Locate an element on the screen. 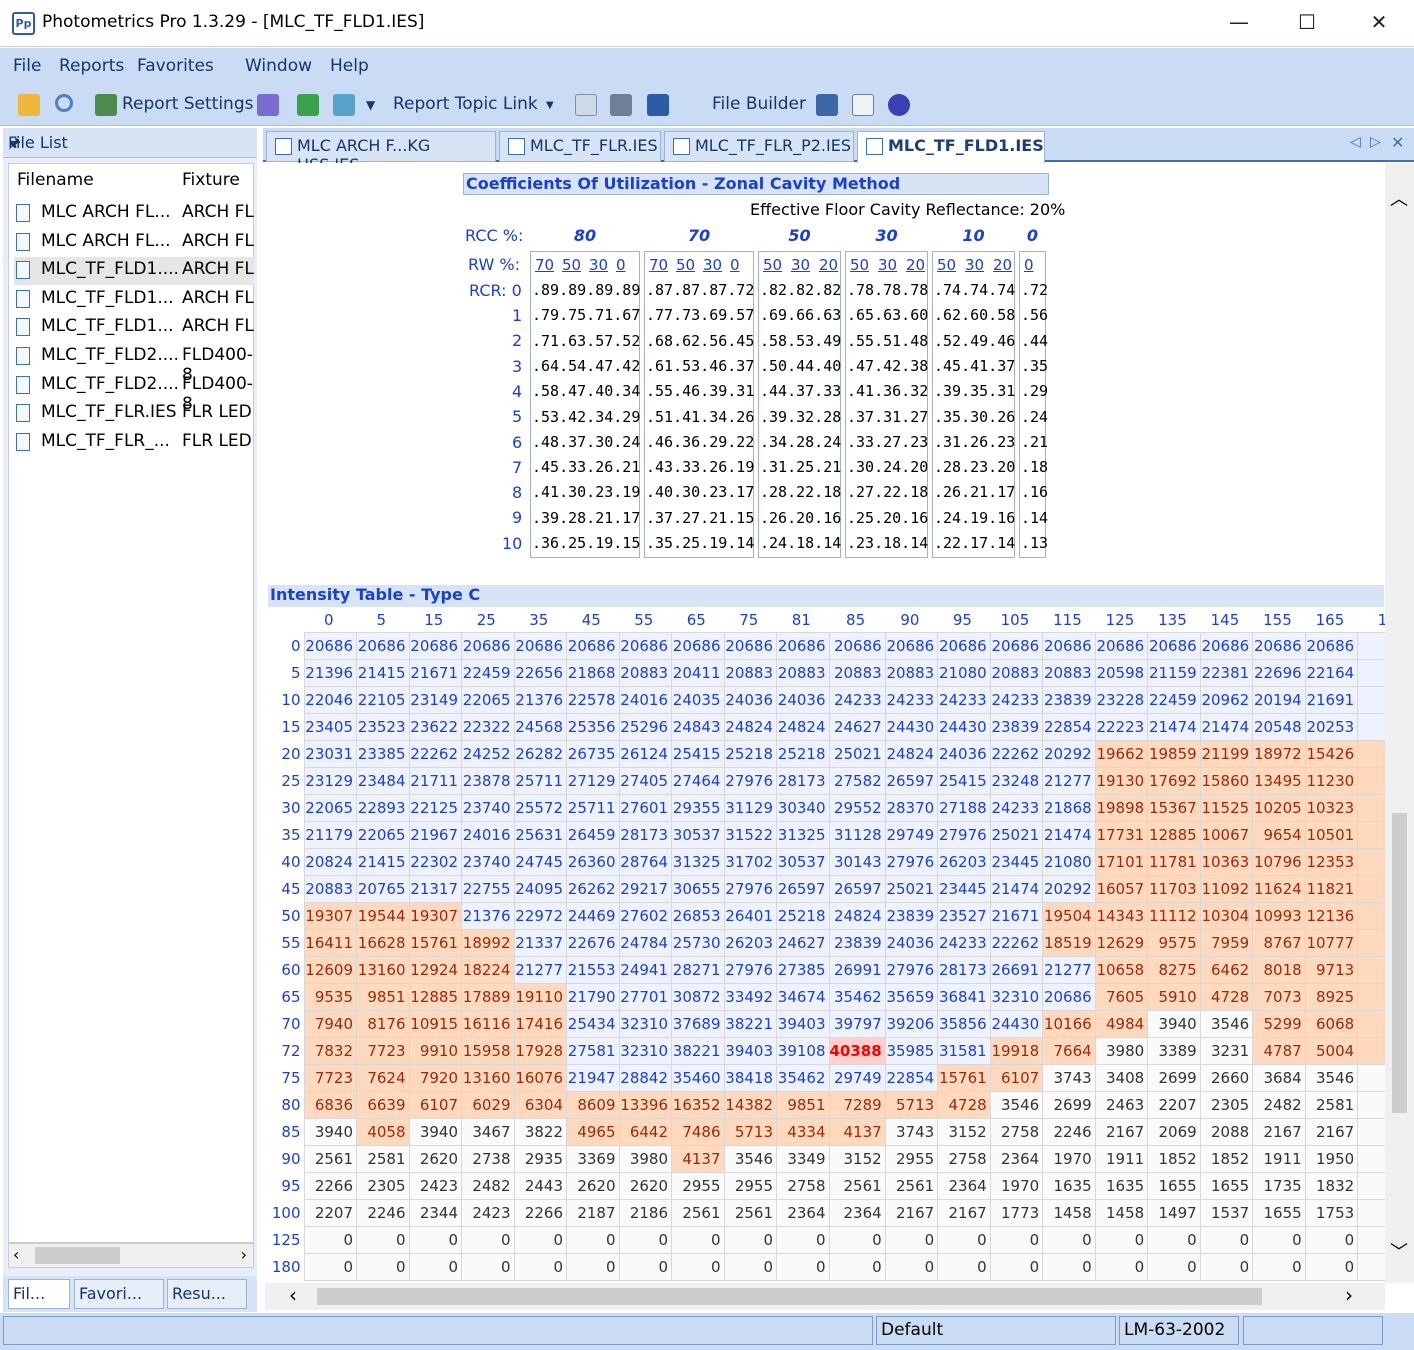 Image resolution: width=1414 pixels, height=1350 pixels. file-list-horizontal-scrollbar: ‹ › is located at coordinates (131, 1255).